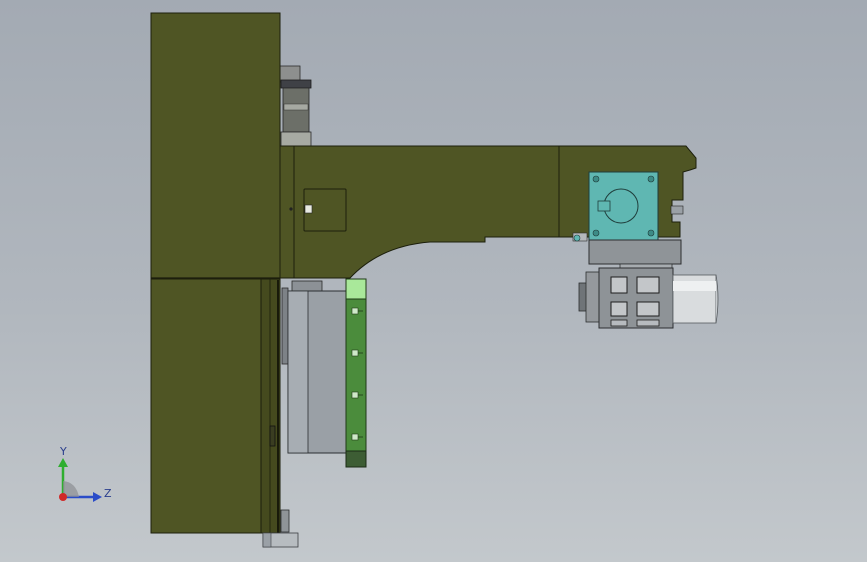 The width and height of the screenshot is (867, 562). Describe the element at coordinates (295, 106) in the screenshot. I see `top-bearing` at that location.